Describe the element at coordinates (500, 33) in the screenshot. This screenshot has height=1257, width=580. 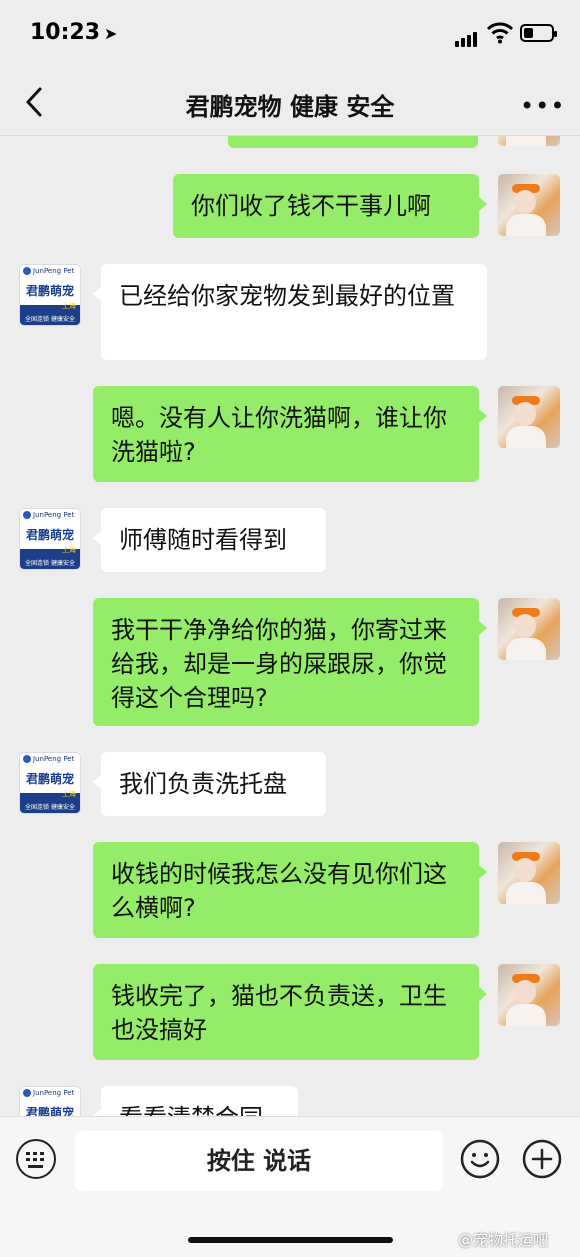
I see `wifi-icon` at that location.